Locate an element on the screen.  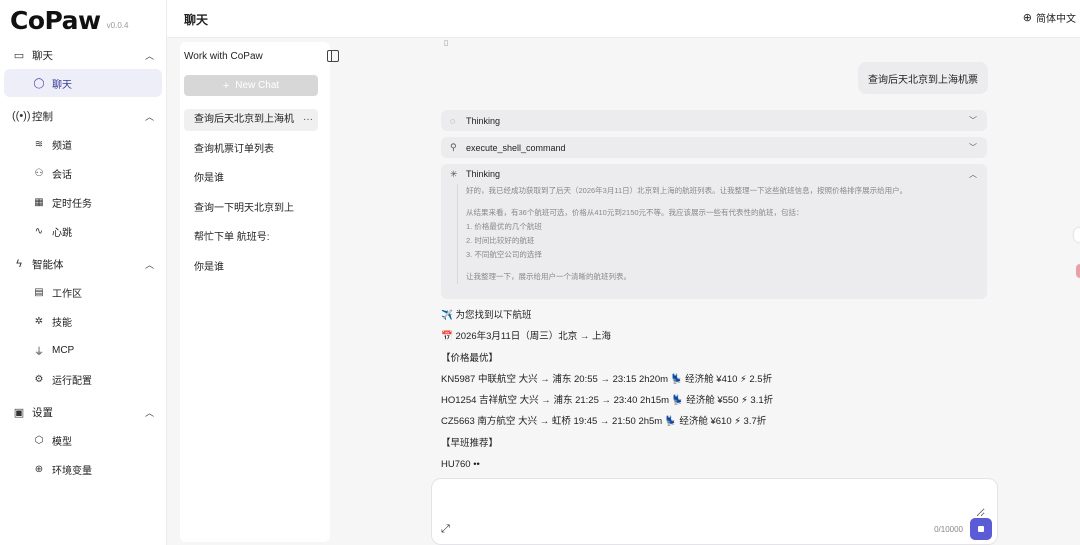
sidebar-item-label: 频道 is located at coordinates (62, 146).